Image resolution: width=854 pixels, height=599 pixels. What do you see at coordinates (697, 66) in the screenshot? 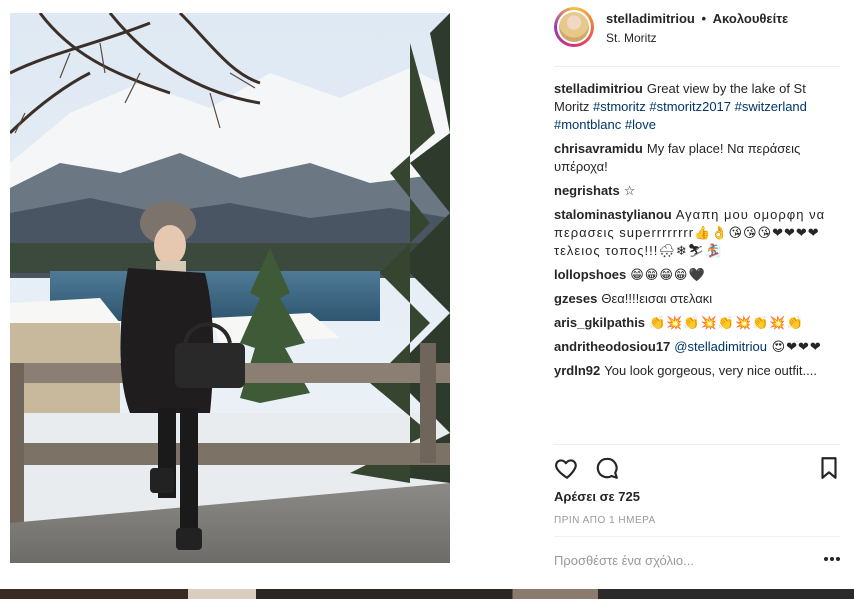
I see `header-divider` at bounding box center [697, 66].